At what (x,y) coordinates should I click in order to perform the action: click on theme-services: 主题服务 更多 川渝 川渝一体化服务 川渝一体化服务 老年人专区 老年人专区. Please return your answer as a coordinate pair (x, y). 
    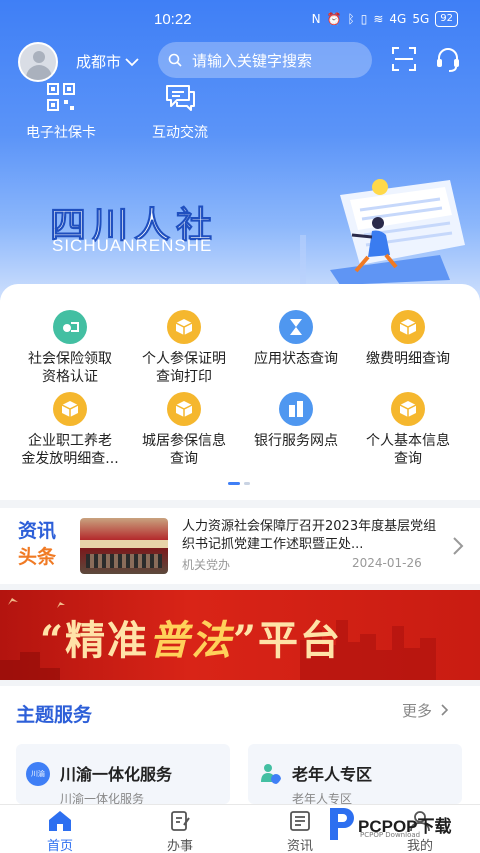
    Looking at the image, I should click on (240, 746).